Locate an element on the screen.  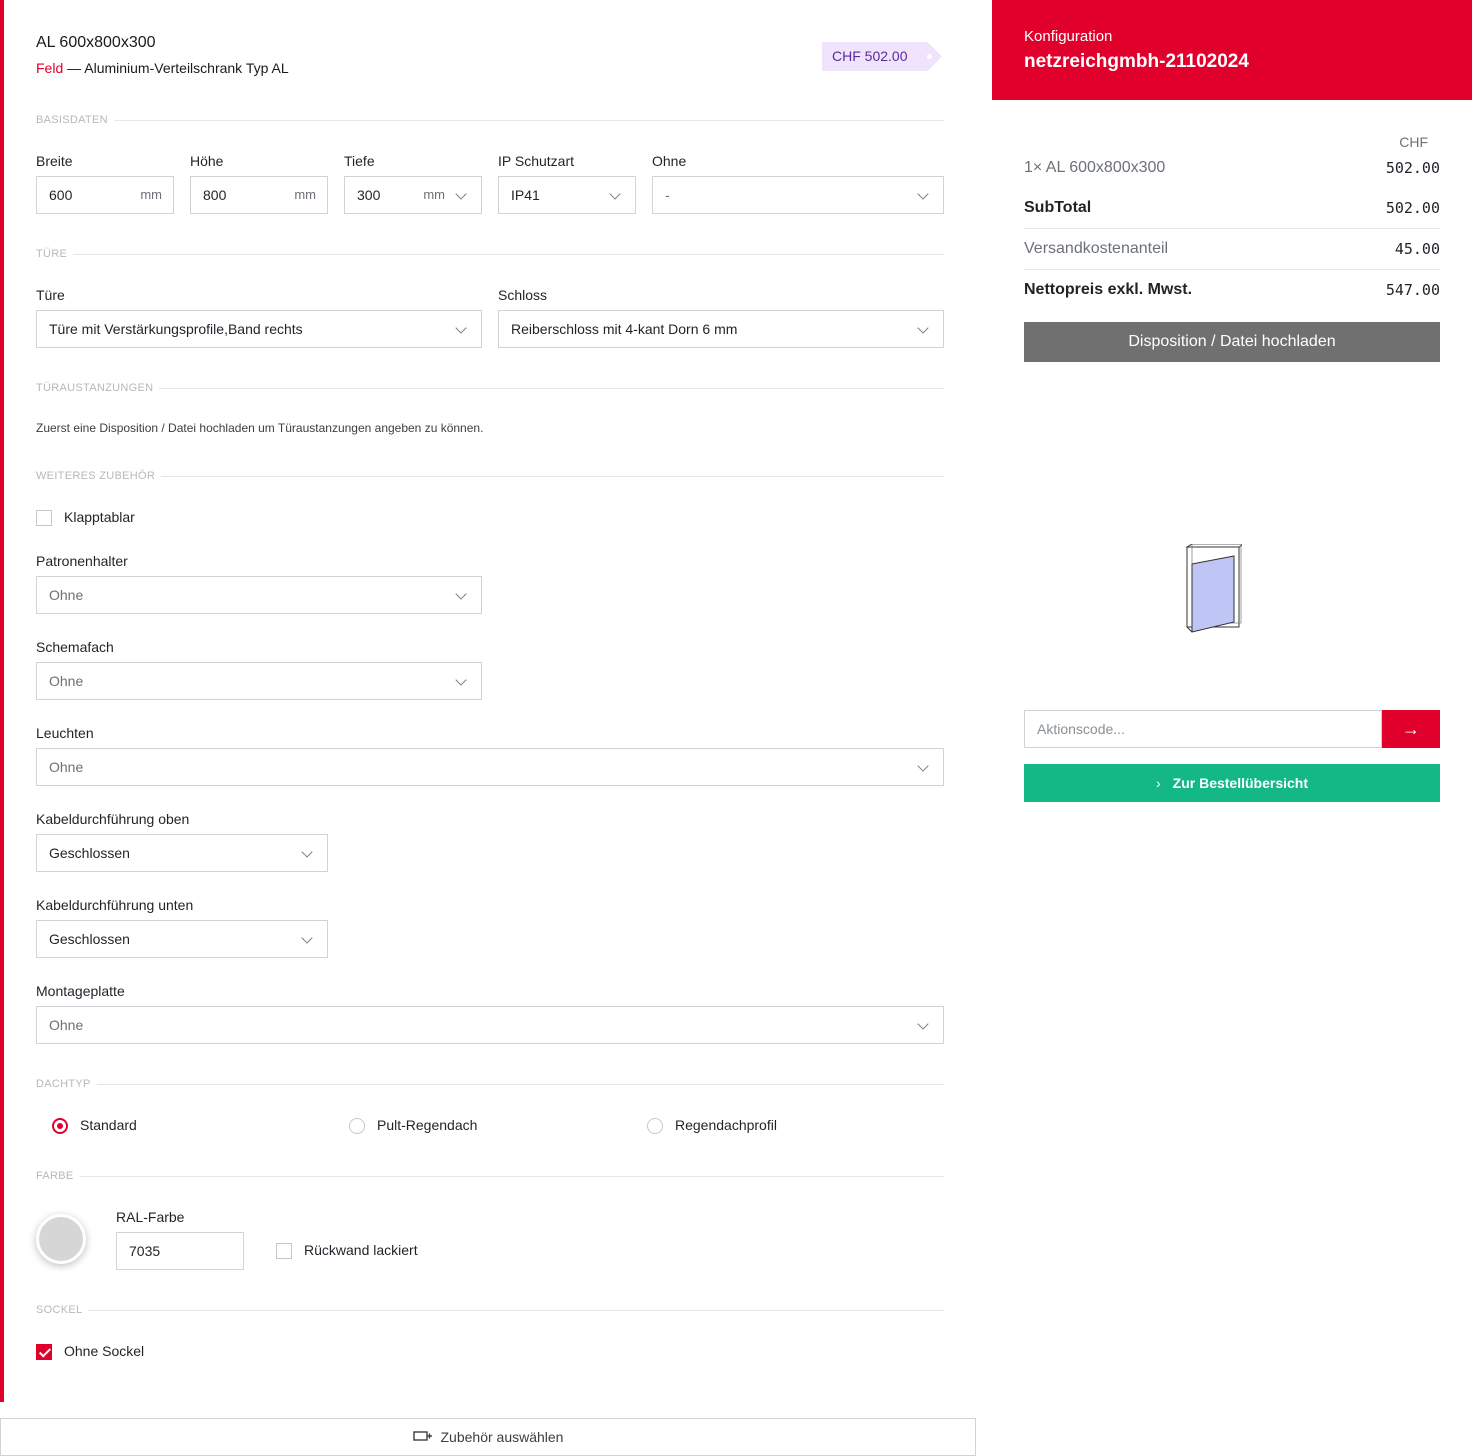
dachtyp-standard-label: Standard is located at coordinates (108, 1125).